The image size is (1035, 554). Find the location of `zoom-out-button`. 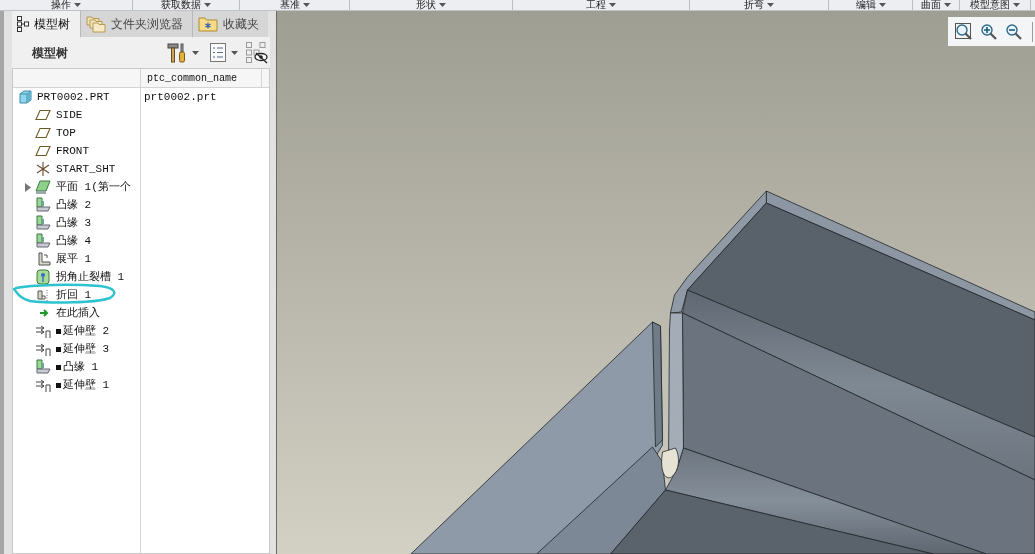

zoom-out-button is located at coordinates (1014, 31).